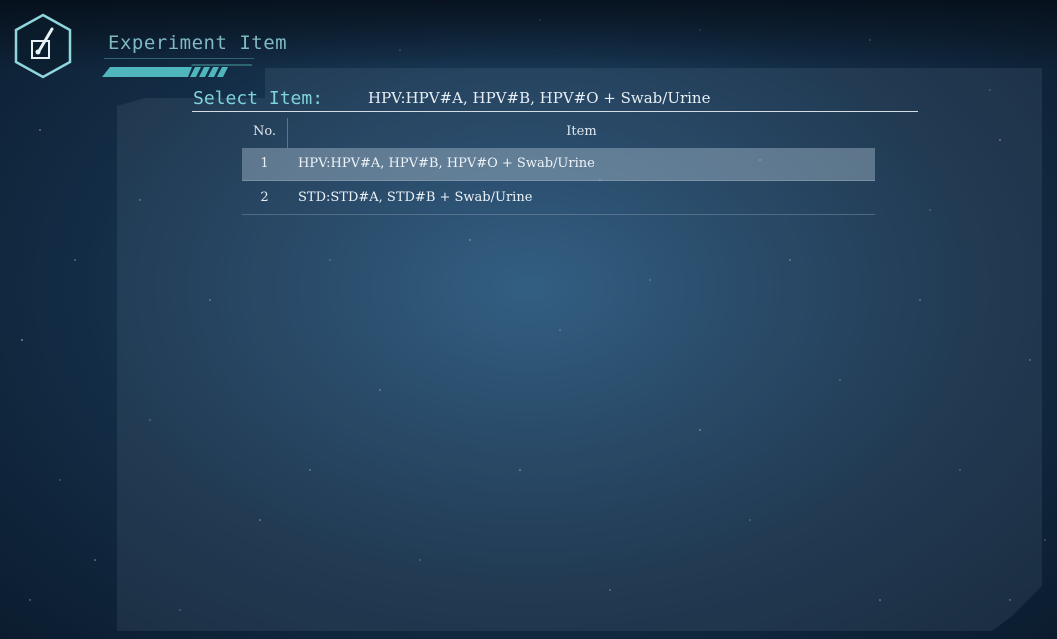  What do you see at coordinates (179, 58) in the screenshot?
I see `title-underline` at bounding box center [179, 58].